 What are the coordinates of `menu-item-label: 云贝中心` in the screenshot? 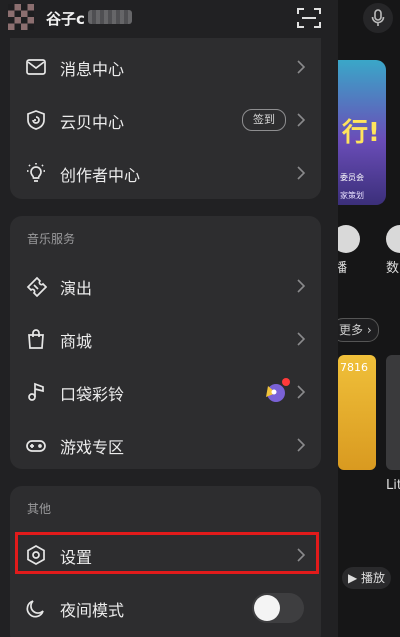 It's located at (92, 122).